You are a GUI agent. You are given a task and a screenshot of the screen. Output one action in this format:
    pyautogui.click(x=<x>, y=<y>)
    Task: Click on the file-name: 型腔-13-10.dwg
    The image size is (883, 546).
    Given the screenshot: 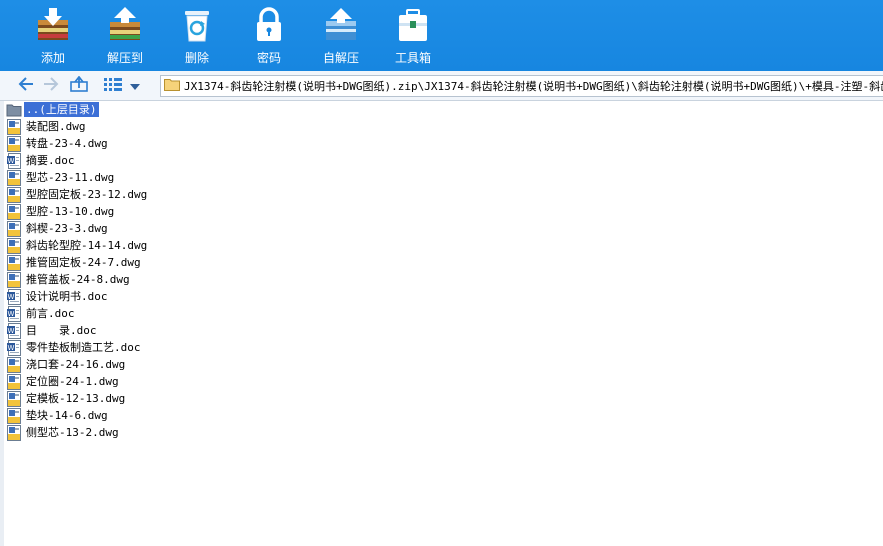 What is the action you would take?
    pyautogui.click(x=70, y=211)
    